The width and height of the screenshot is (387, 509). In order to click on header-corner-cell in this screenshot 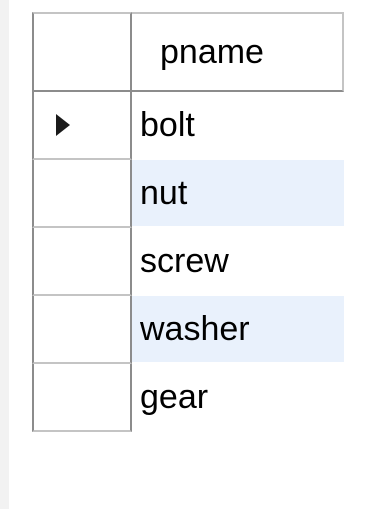, I will do `click(82, 52)`.